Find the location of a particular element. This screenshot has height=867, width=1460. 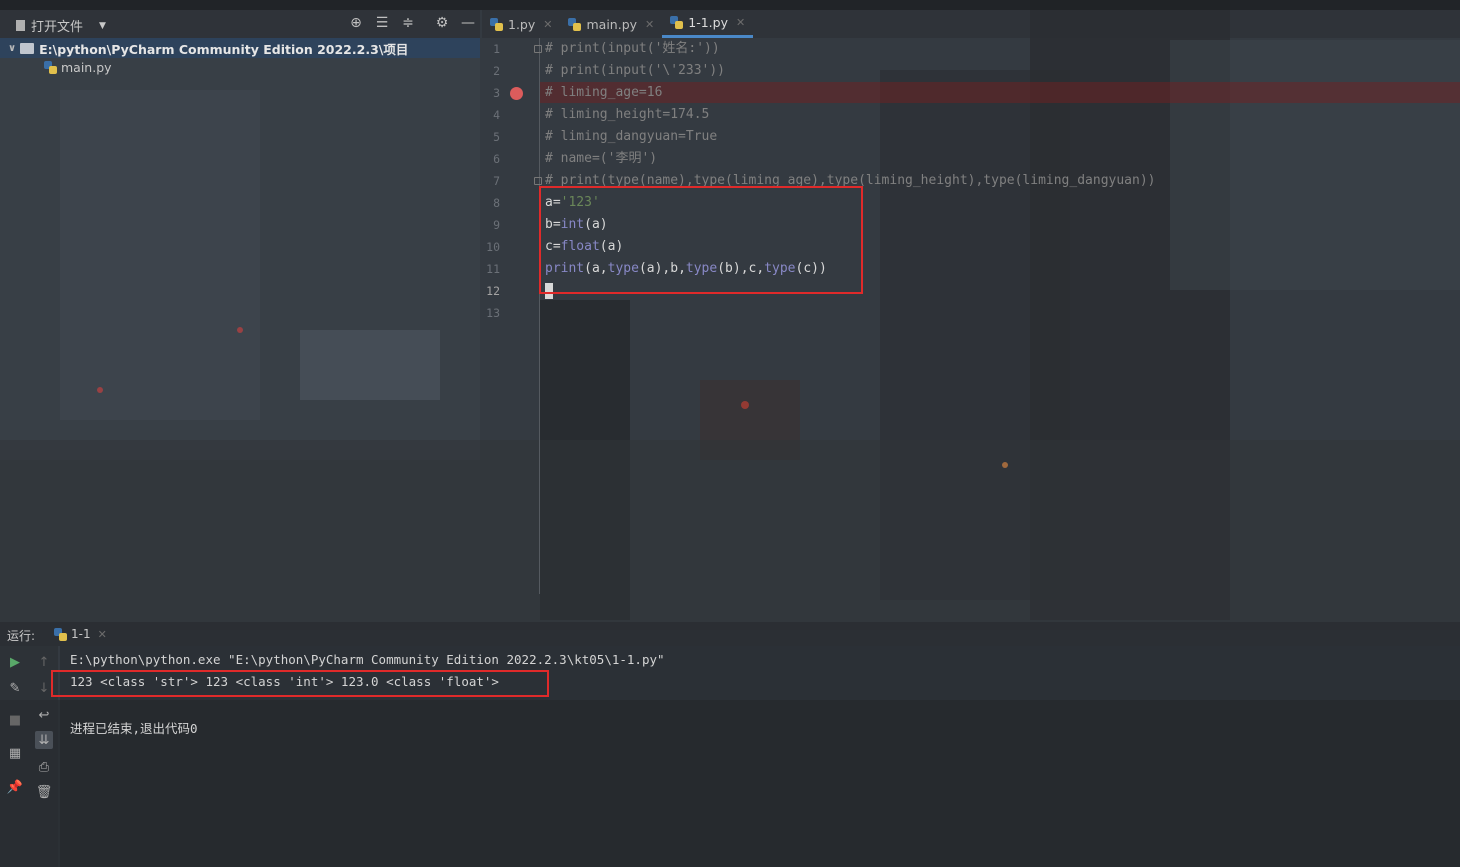

panel-icon is located at coordinates (20, 25).